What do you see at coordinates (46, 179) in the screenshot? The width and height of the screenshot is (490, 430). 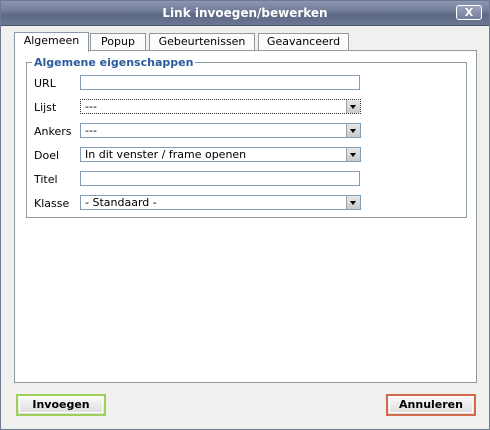 I see `titel-label: Titel` at bounding box center [46, 179].